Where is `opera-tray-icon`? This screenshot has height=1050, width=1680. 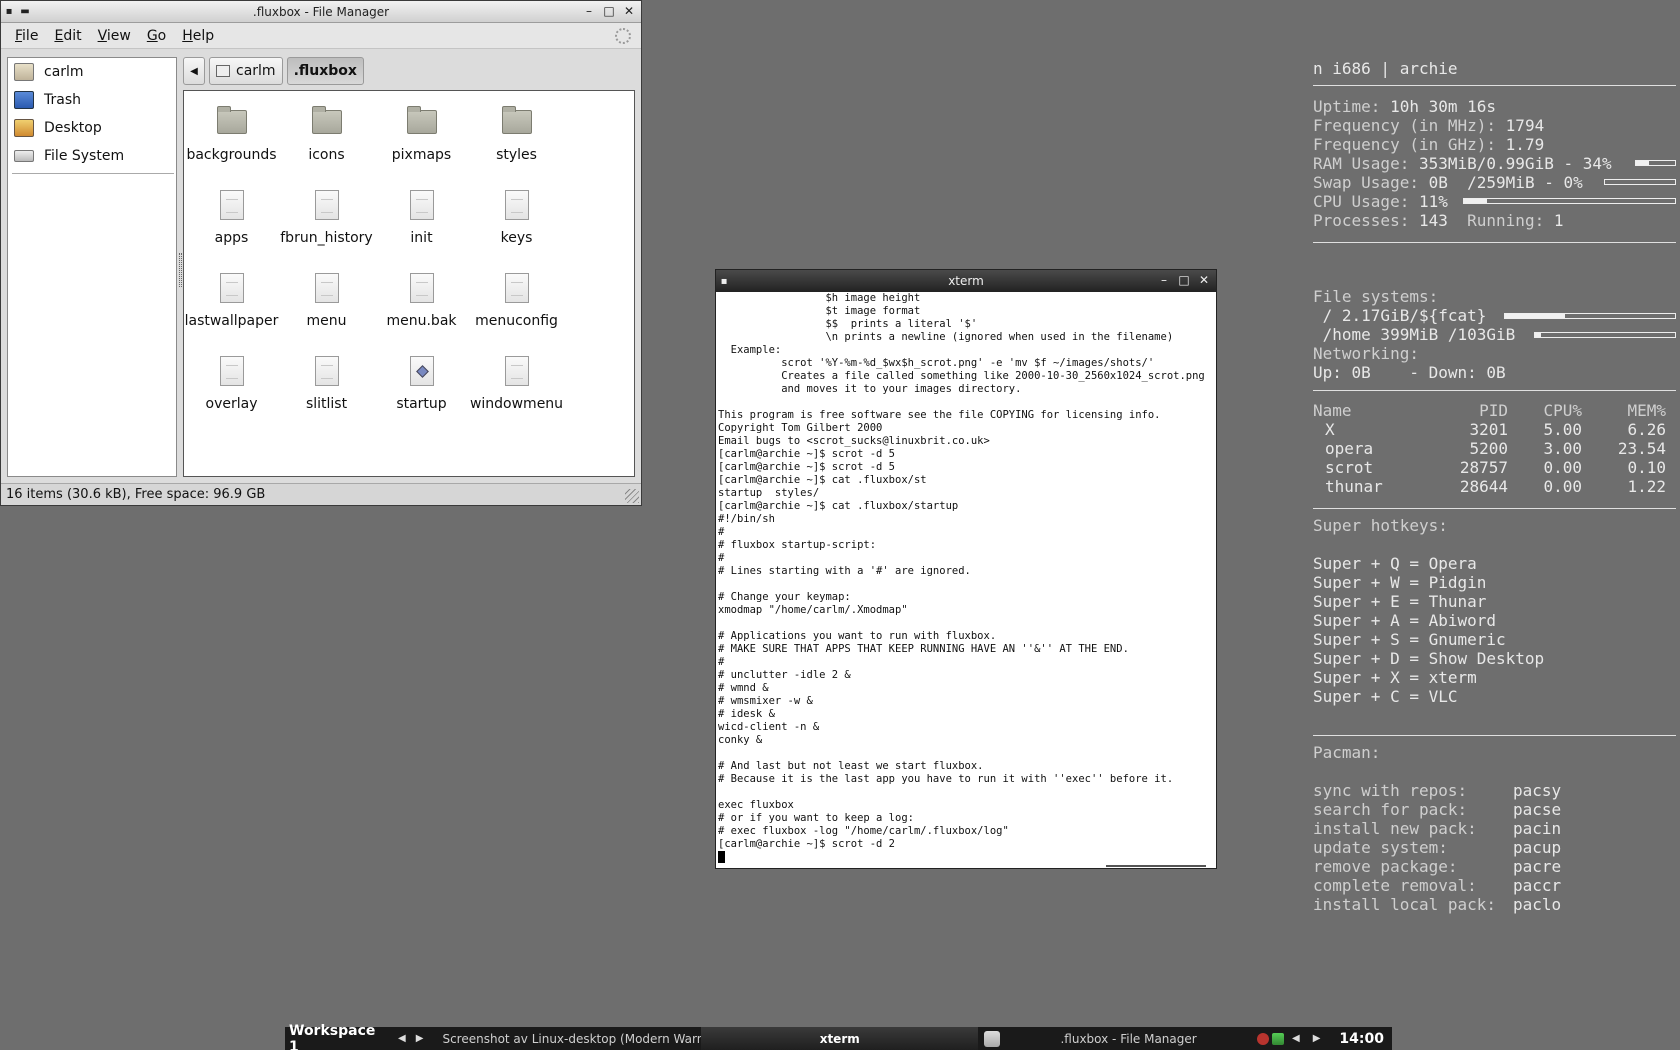
opera-tray-icon is located at coordinates (1263, 1038).